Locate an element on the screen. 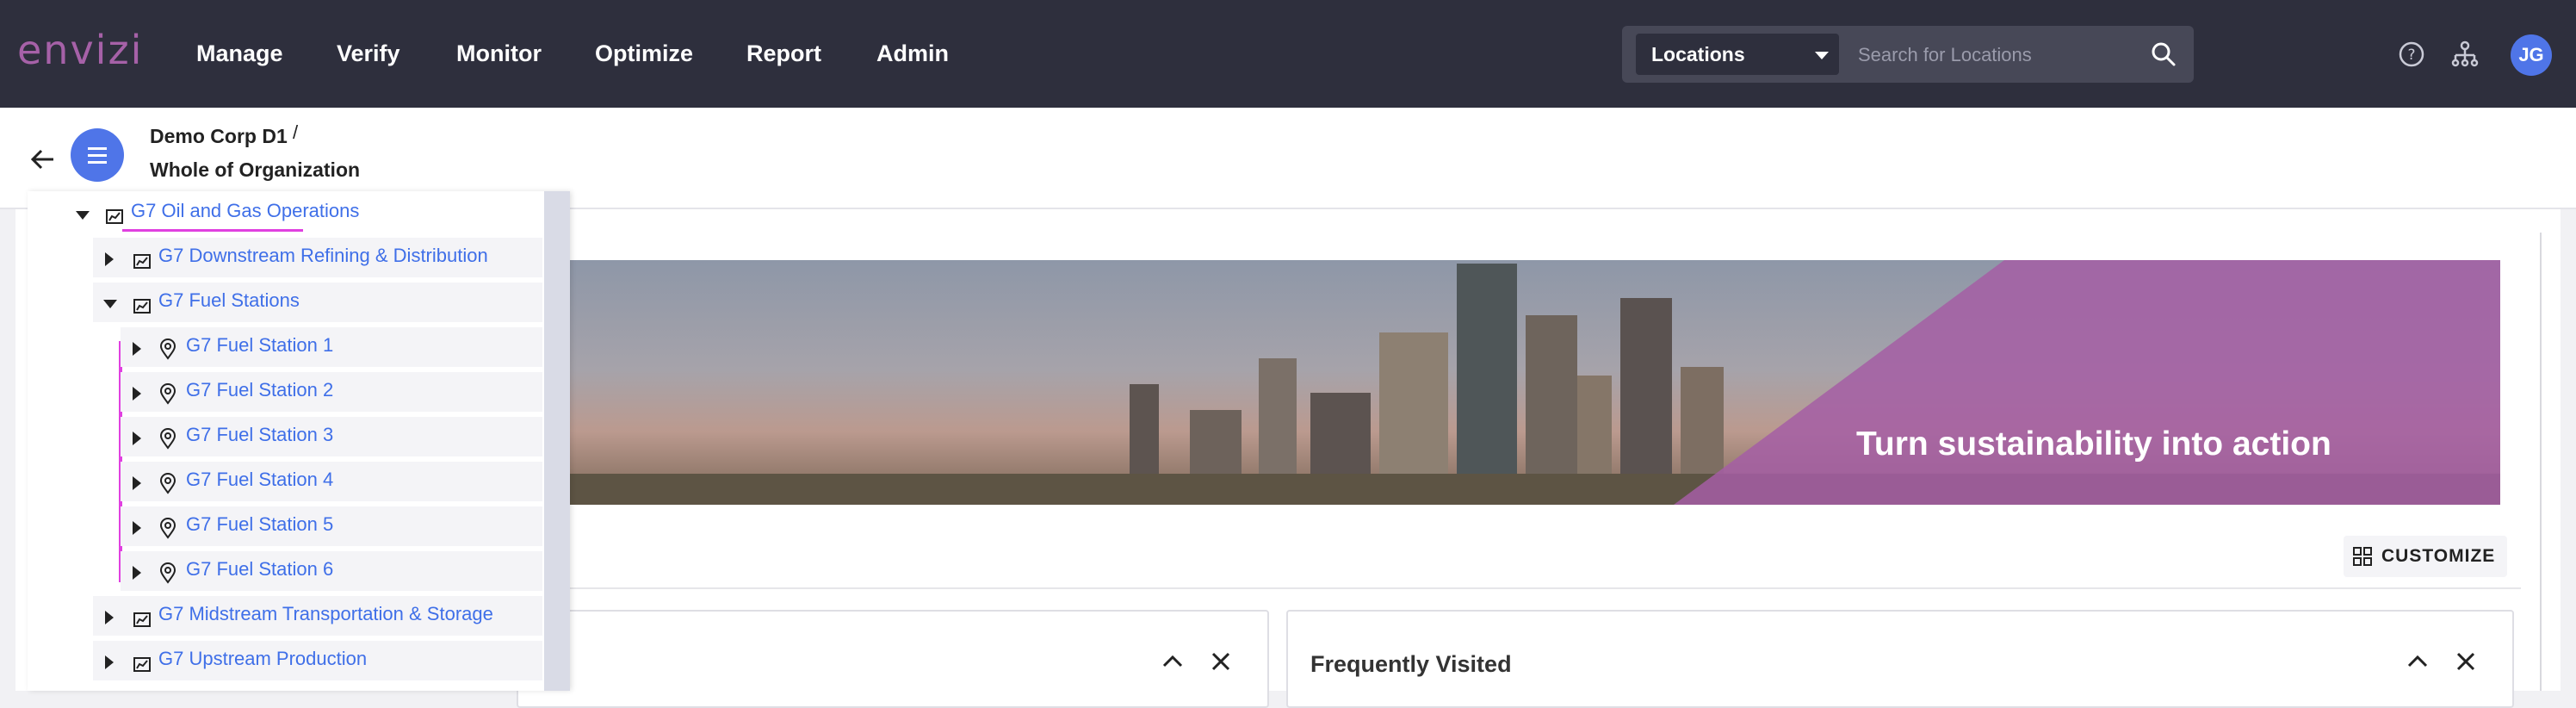 The image size is (2576, 708). selection-highlight is located at coordinates (212, 230).